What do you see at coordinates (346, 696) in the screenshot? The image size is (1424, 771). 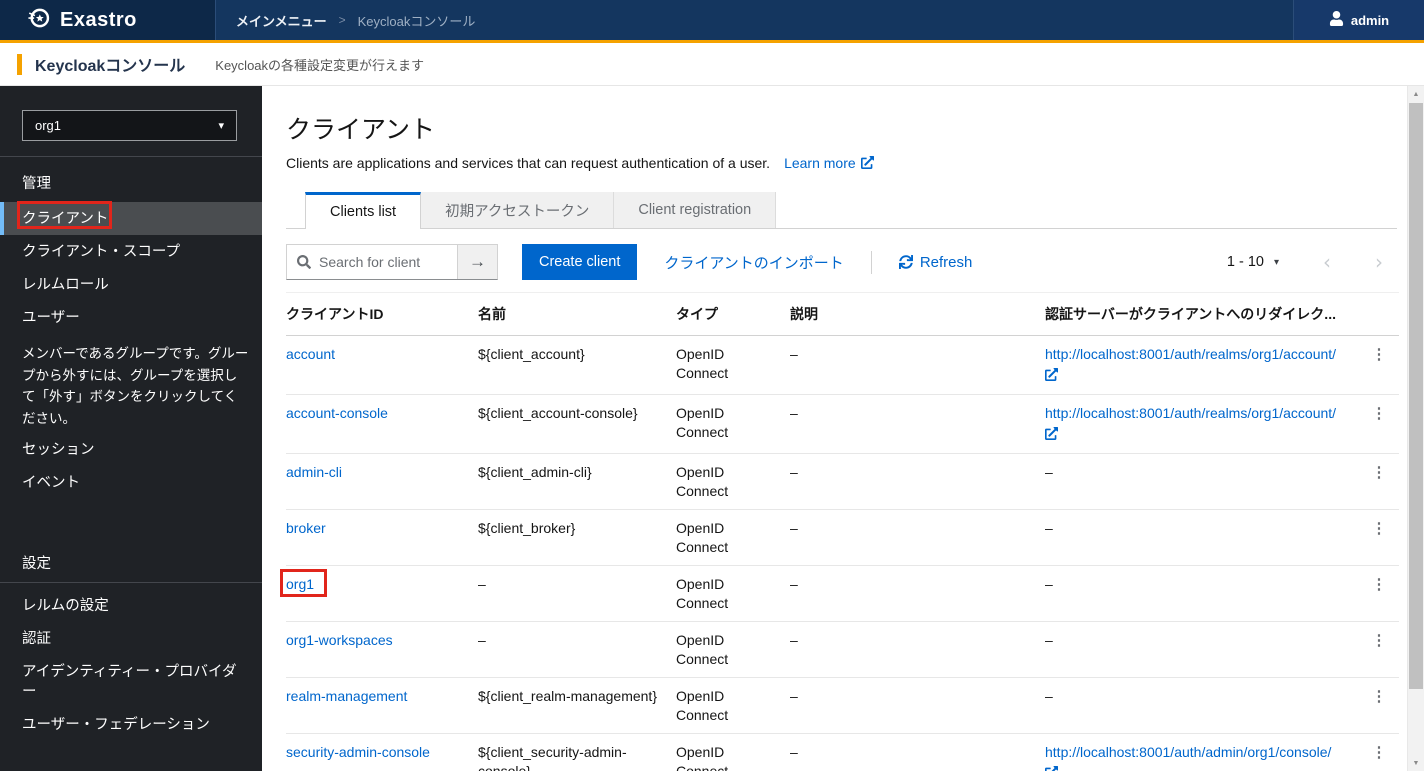 I see `client-id-link: realm-management` at bounding box center [346, 696].